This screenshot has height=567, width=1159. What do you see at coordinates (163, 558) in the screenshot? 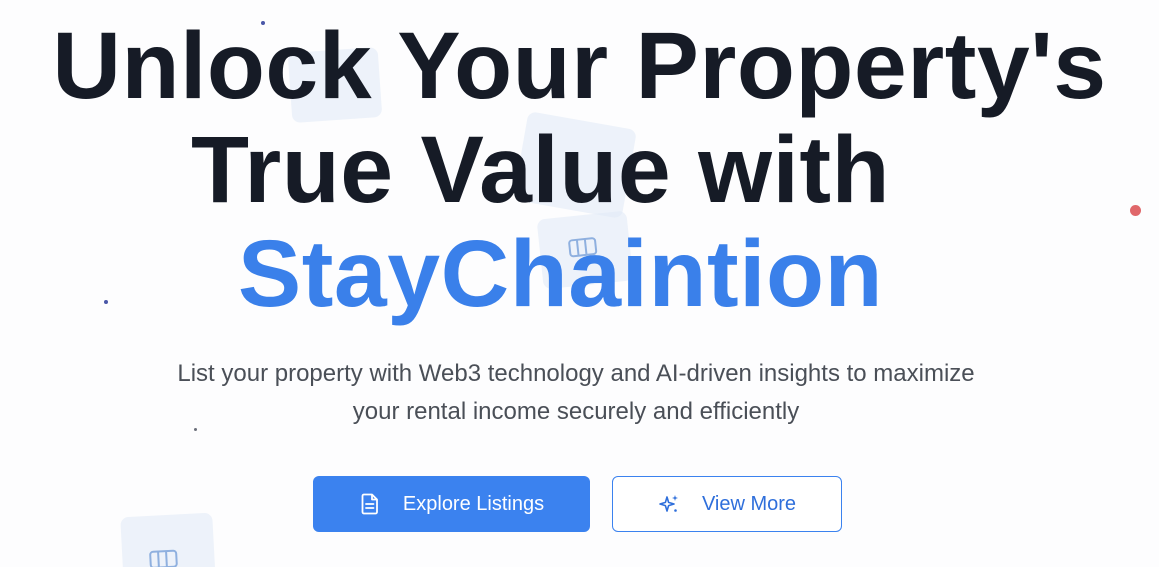
I see `wallet-icon` at bounding box center [163, 558].